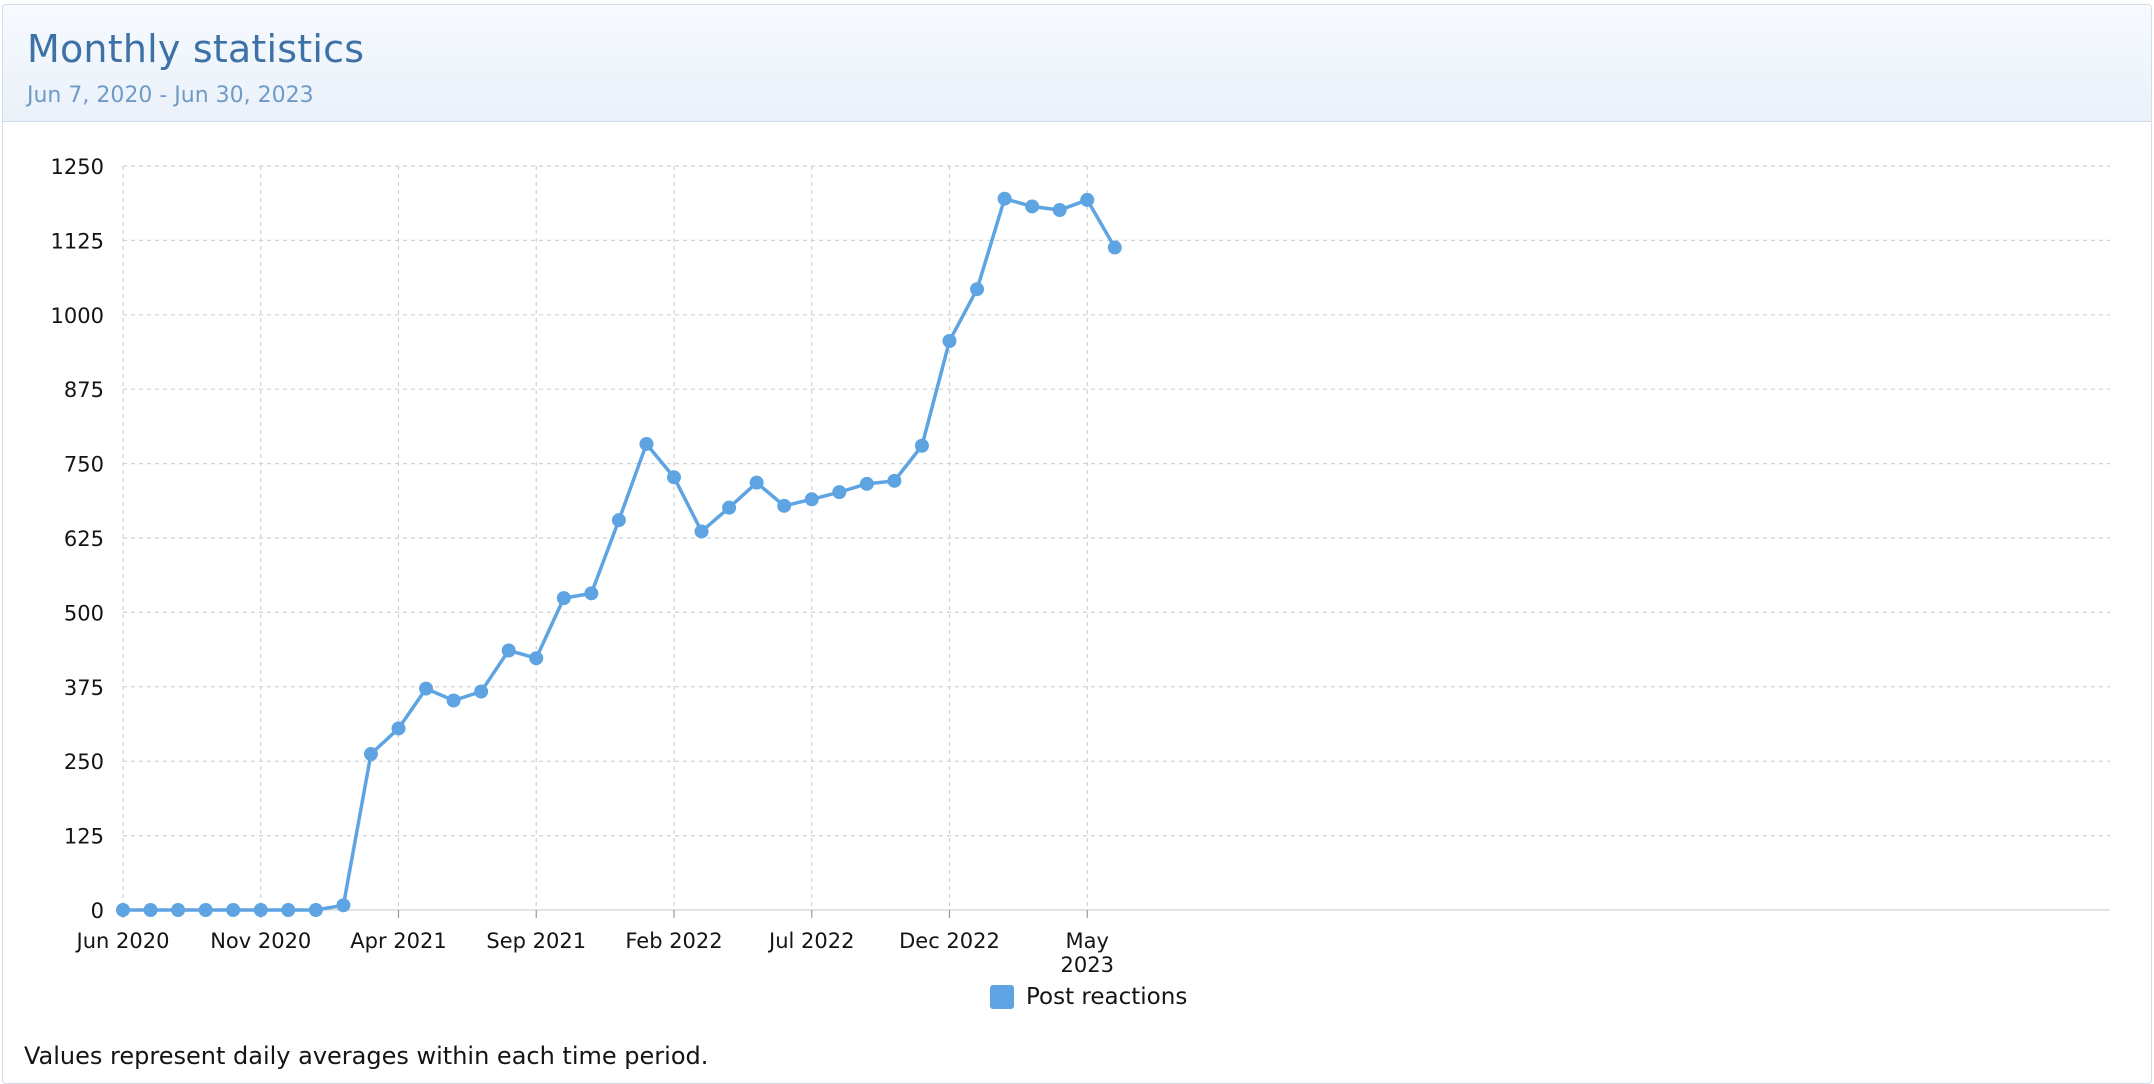 The image size is (2154, 1084). I want to click on y-tick-label: 1000, so click(77, 316).